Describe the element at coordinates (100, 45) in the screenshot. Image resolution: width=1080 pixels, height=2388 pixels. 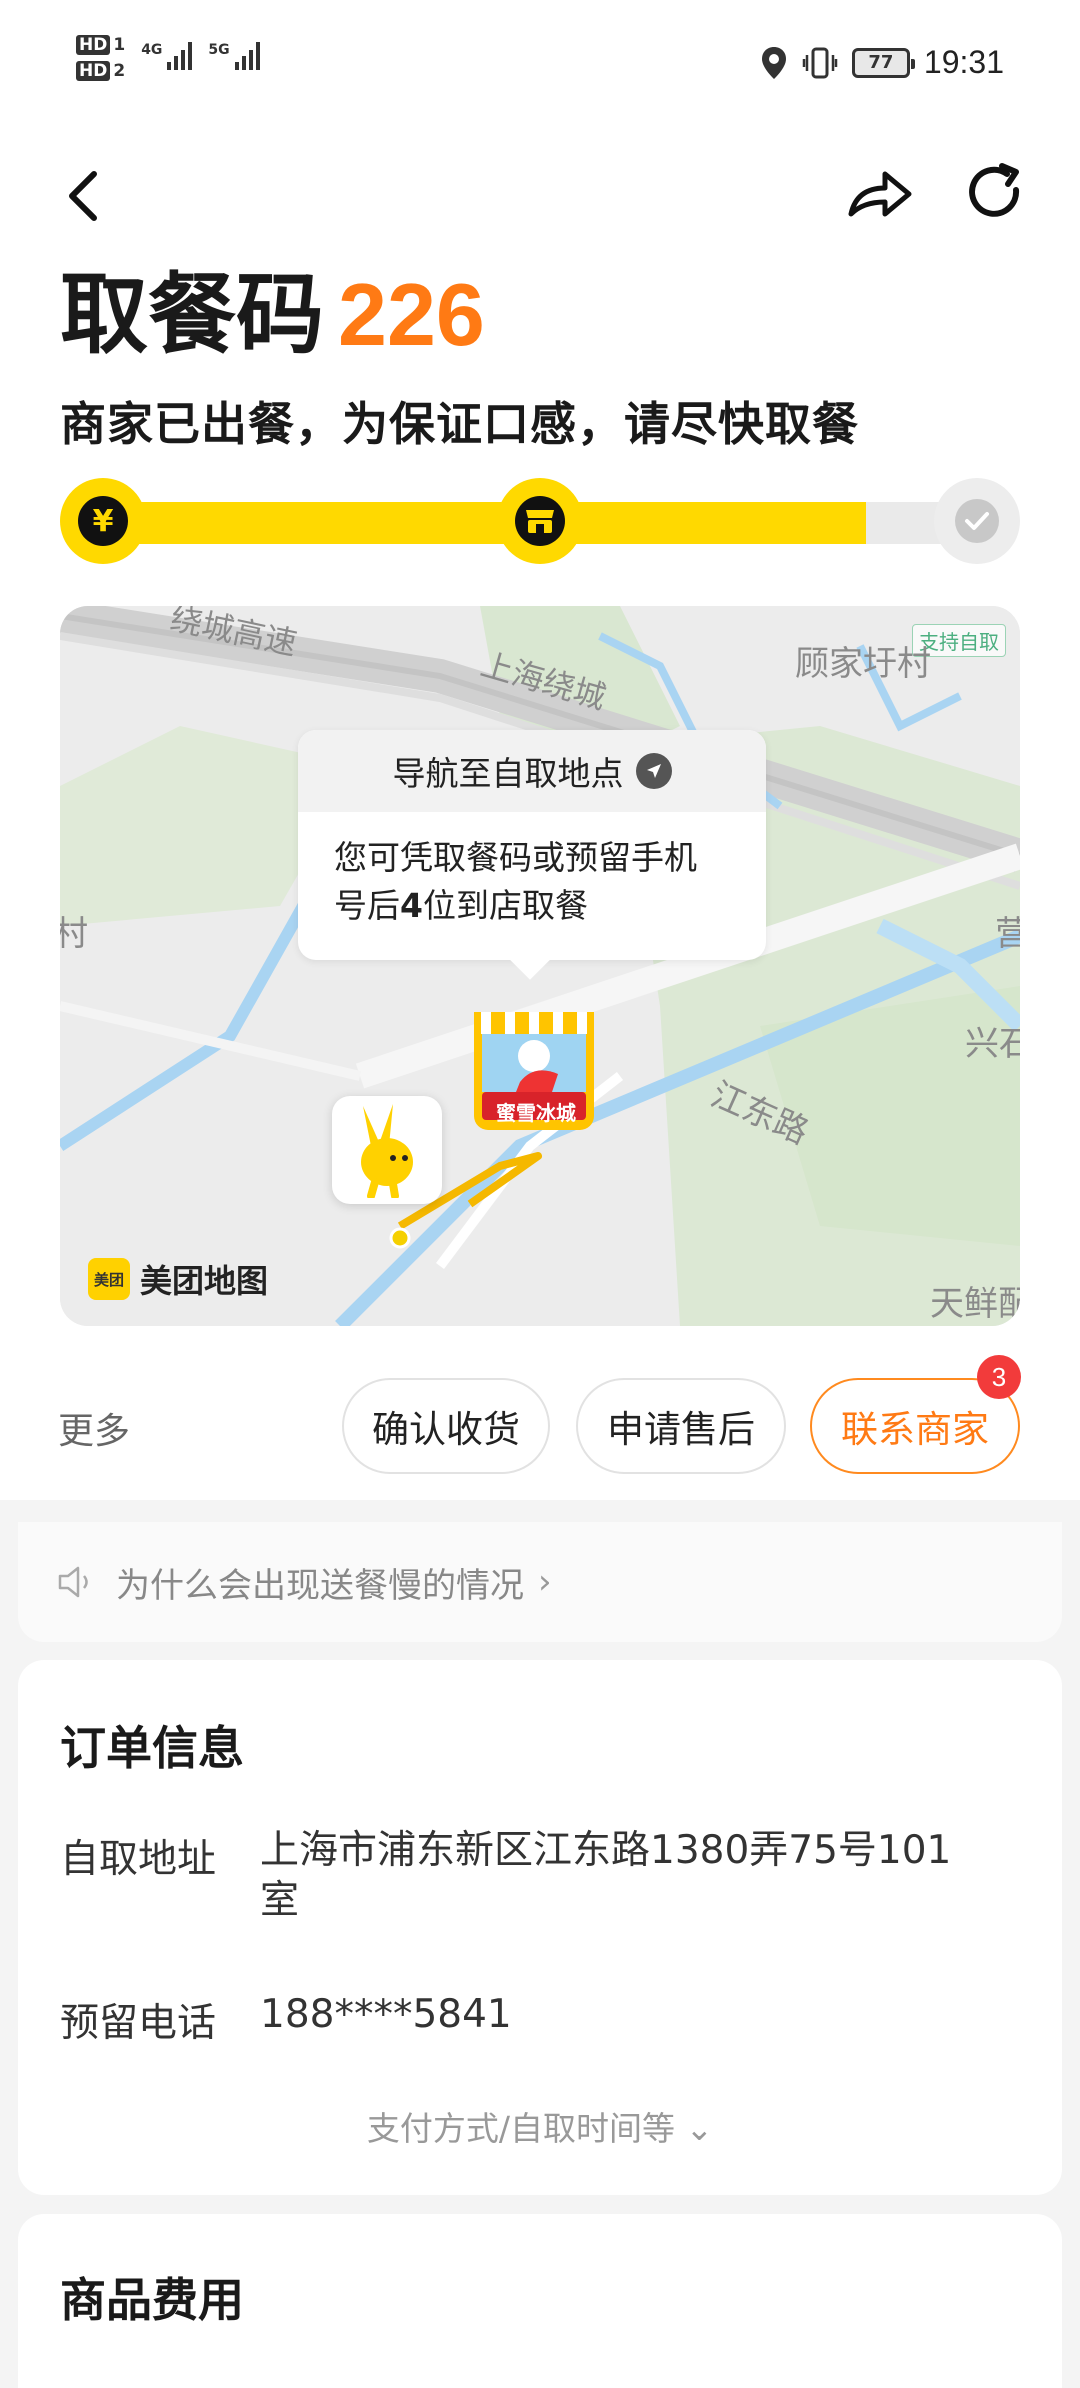
I see `hd1-indicator: HD 1` at that location.